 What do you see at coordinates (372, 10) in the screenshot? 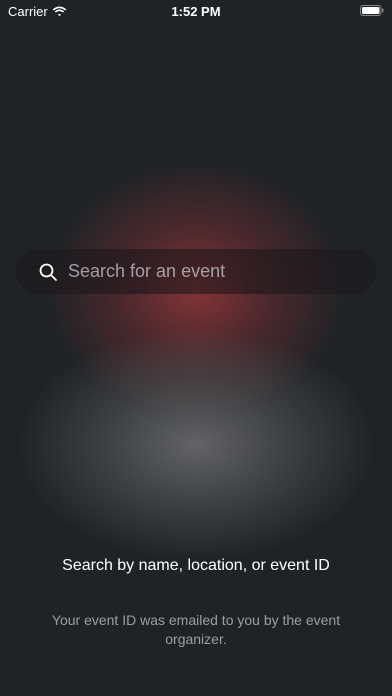
I see `battery-icon` at bounding box center [372, 10].